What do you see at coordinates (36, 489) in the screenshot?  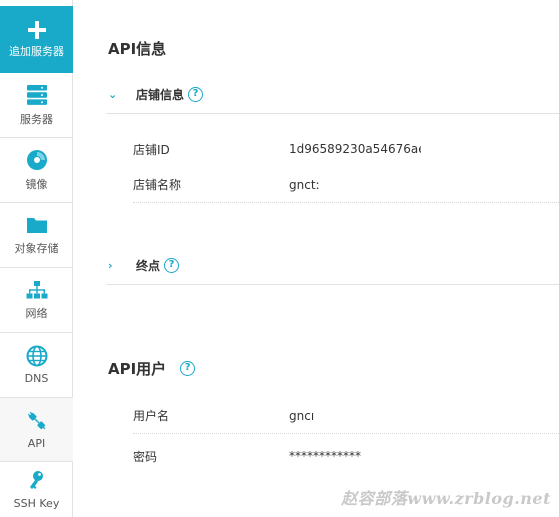 I see `sidebar-item-ssh-key: SSH Key` at bounding box center [36, 489].